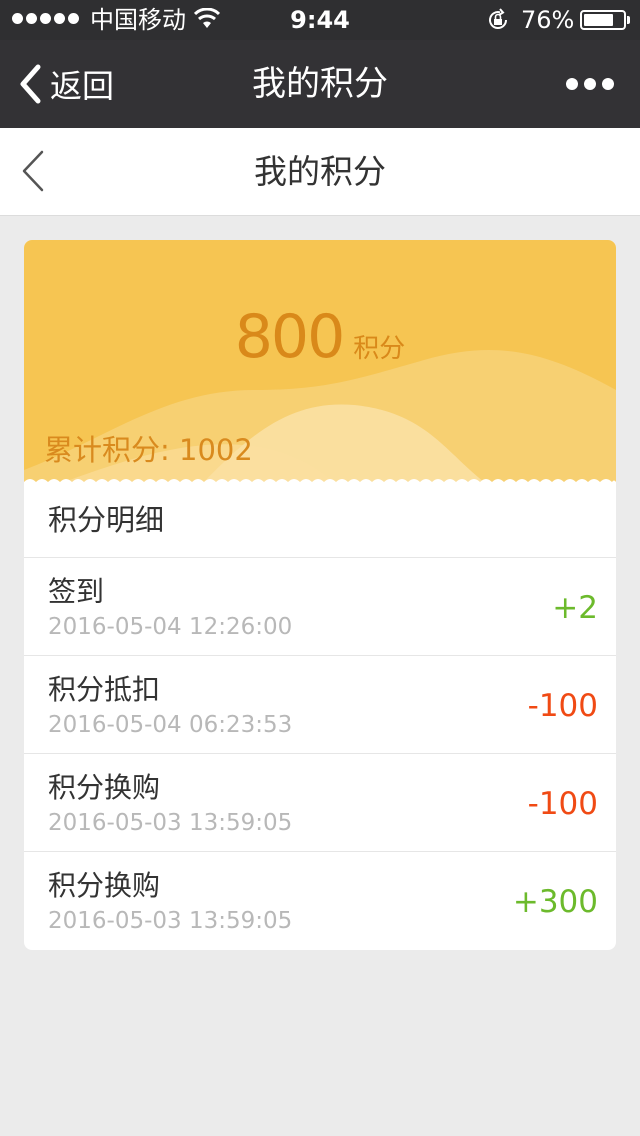 This screenshot has height=1136, width=640. Describe the element at coordinates (104, 689) in the screenshot. I see `record-title: 积分抵扣` at that location.